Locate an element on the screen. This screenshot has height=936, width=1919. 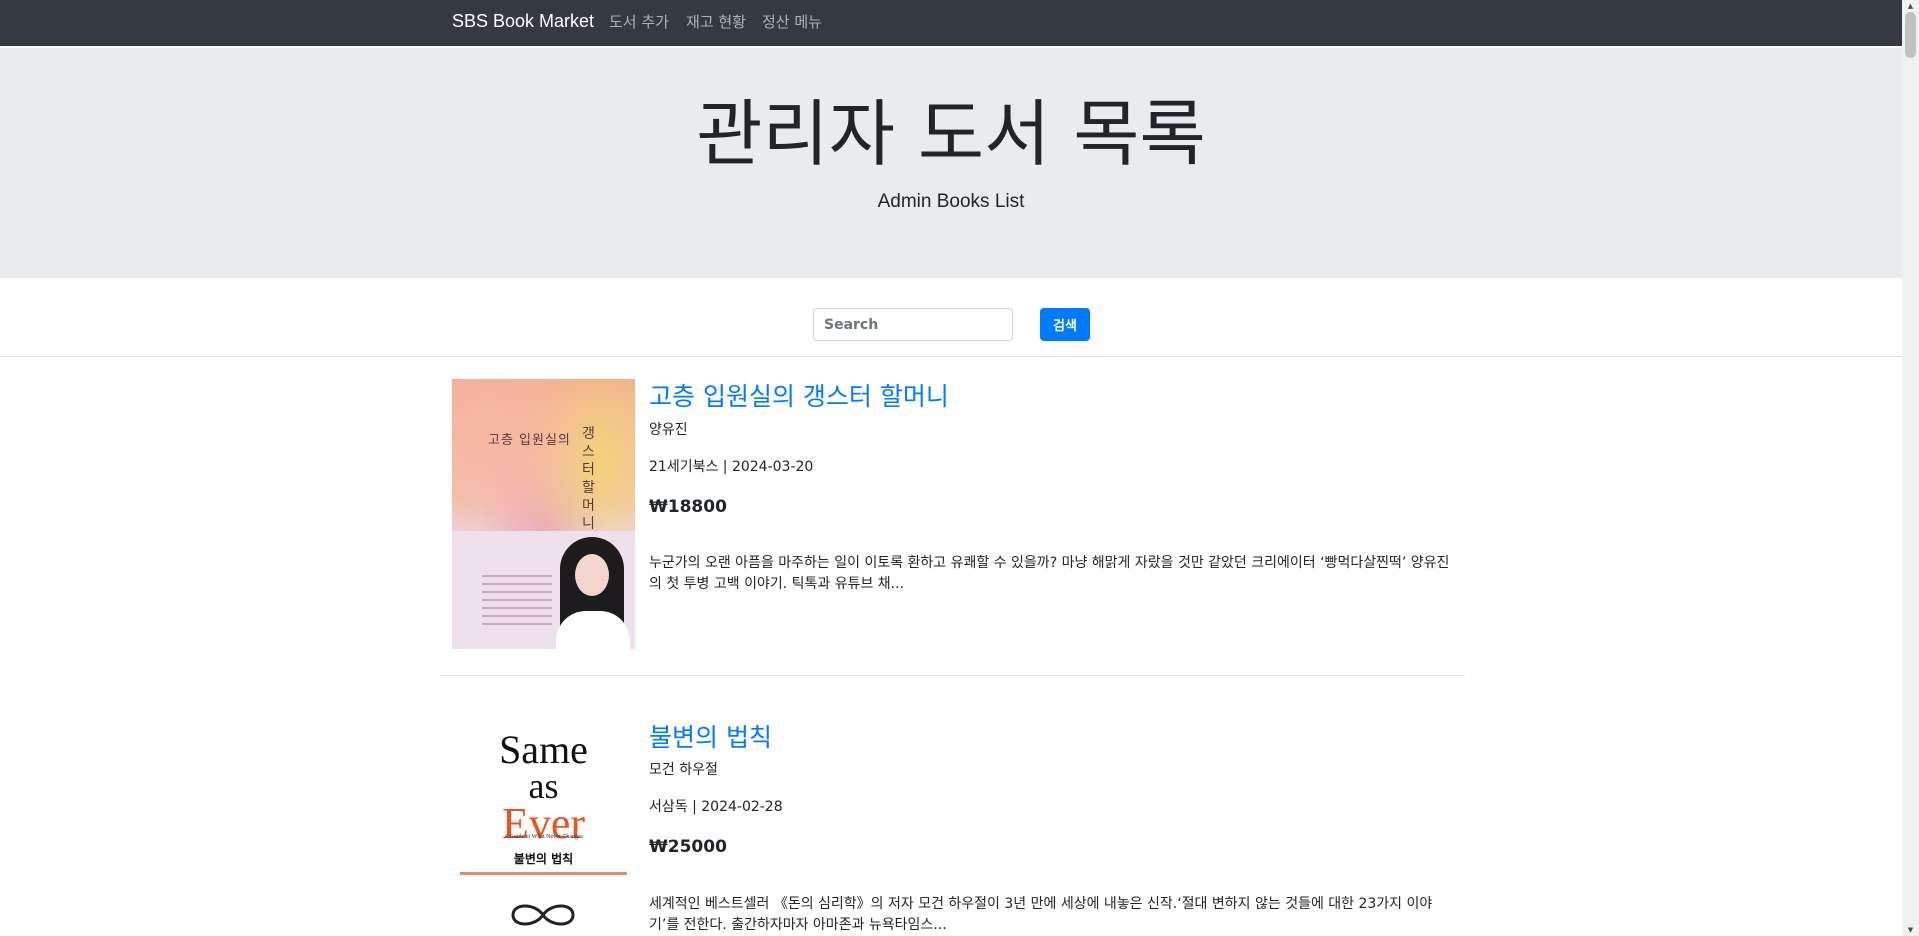
nav-inventory-link: 재고 현황 is located at coordinates (716, 21).